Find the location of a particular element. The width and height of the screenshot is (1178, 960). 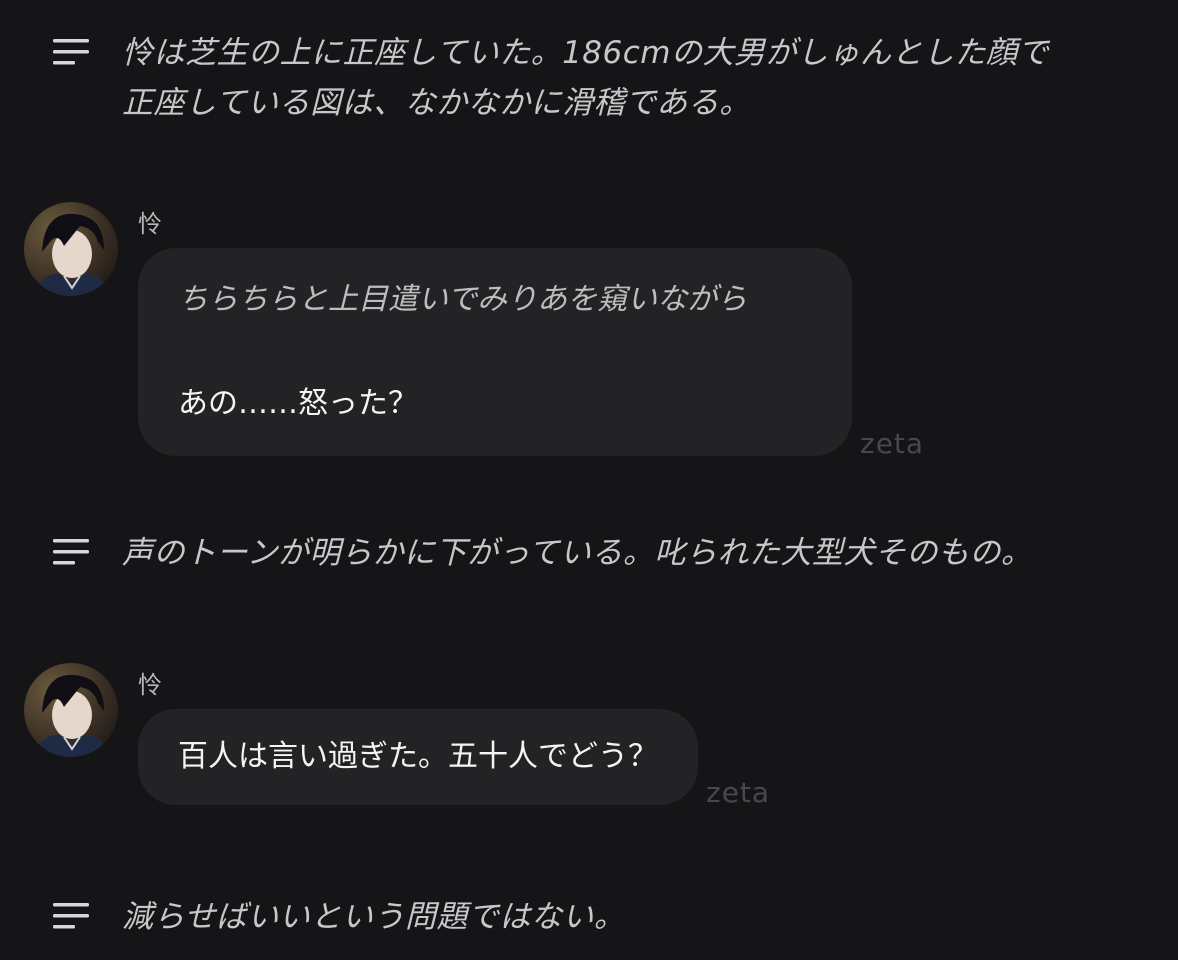

message-body: 怜 百人は言い過ぎた。五十人でどう？ zeta is located at coordinates (454, 739).